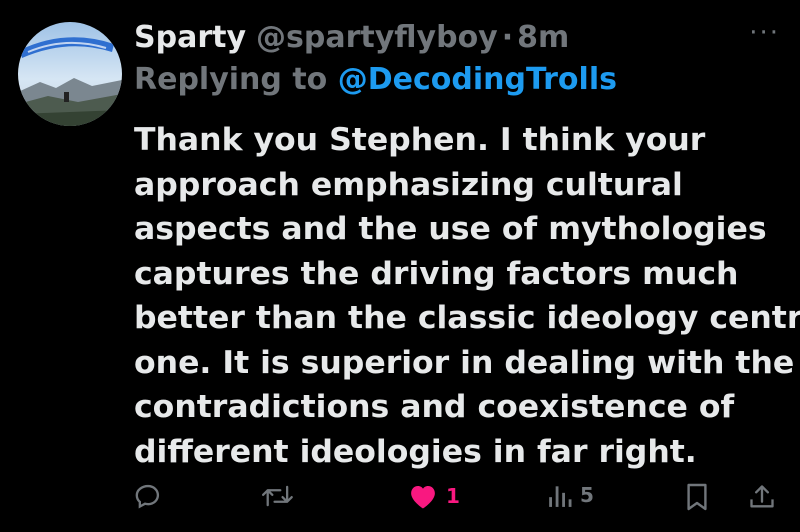 This screenshot has width=800, height=532. Describe the element at coordinates (543, 37) in the screenshot. I see `timestamp: 8m` at that location.